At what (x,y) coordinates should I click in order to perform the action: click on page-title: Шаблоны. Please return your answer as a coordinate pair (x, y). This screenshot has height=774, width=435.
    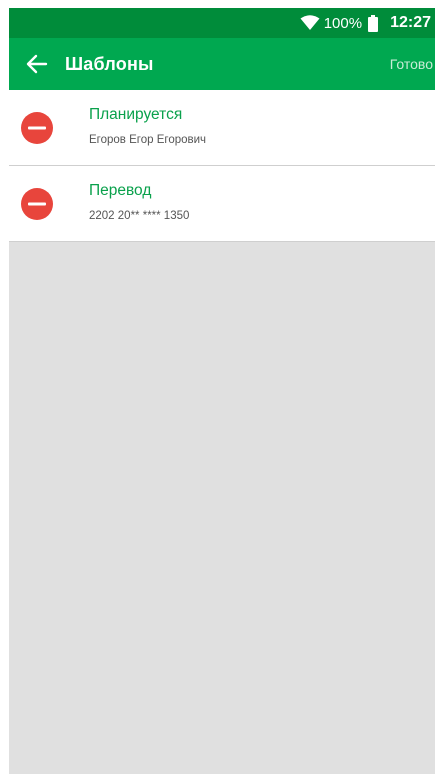
    Looking at the image, I should click on (109, 63).